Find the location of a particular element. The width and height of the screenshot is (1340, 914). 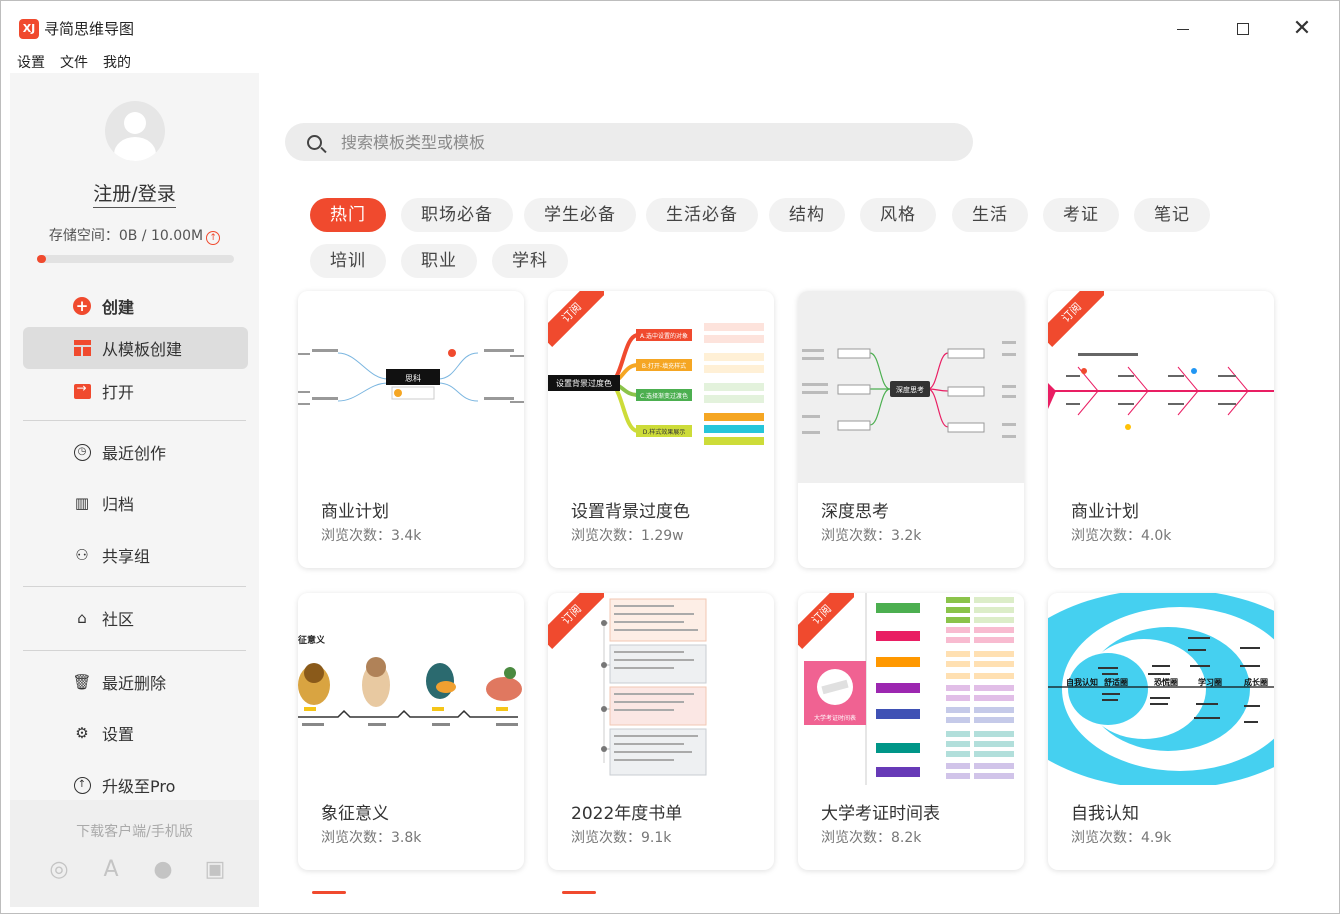

storage-progress-fill is located at coordinates (41, 259).